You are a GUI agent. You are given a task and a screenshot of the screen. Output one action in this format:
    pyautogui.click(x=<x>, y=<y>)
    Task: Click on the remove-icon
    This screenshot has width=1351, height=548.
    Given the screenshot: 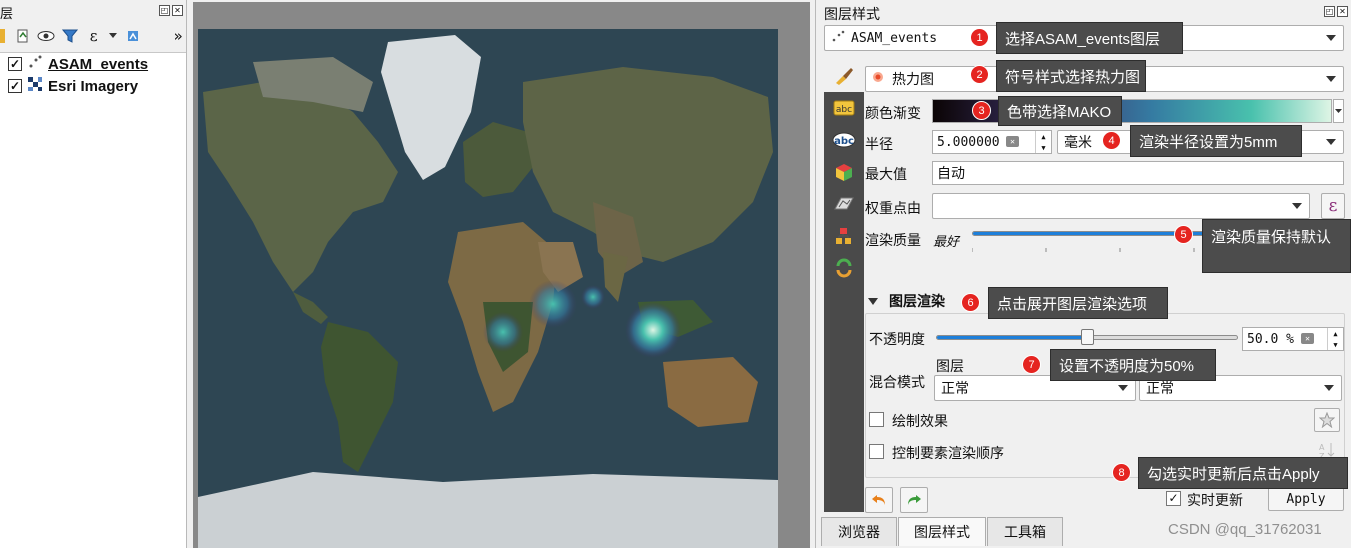 What is the action you would take?
    pyautogui.click(x=132, y=36)
    